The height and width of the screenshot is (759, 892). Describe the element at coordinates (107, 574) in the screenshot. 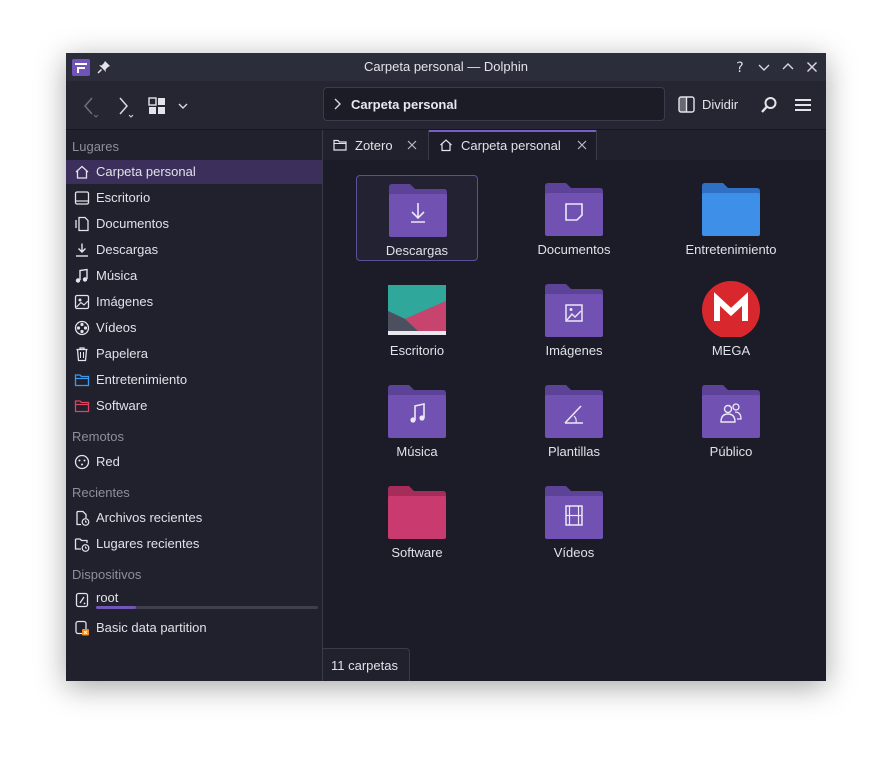

I see `section-devices: Dispositivos` at that location.